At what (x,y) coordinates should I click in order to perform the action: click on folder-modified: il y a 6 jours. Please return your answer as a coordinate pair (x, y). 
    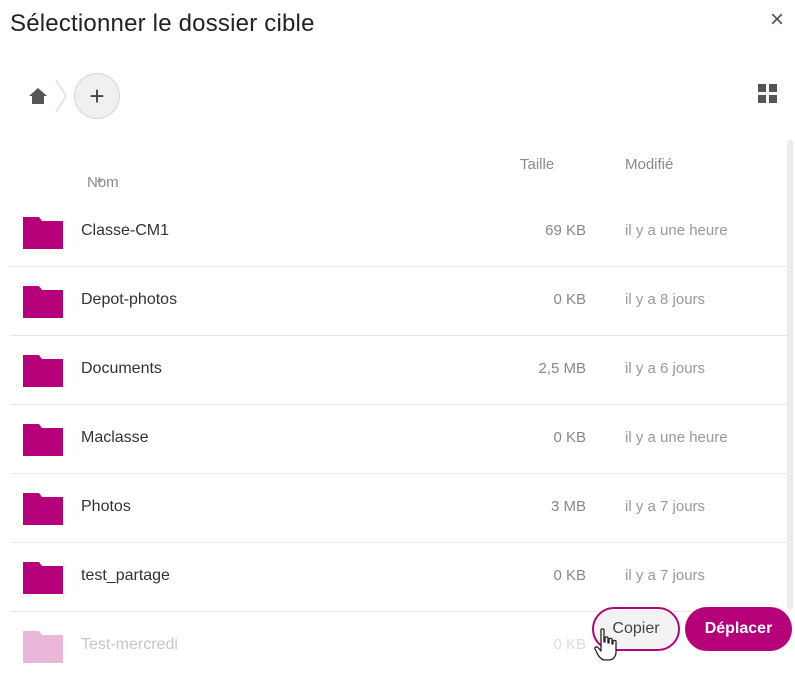
    Looking at the image, I should click on (665, 368).